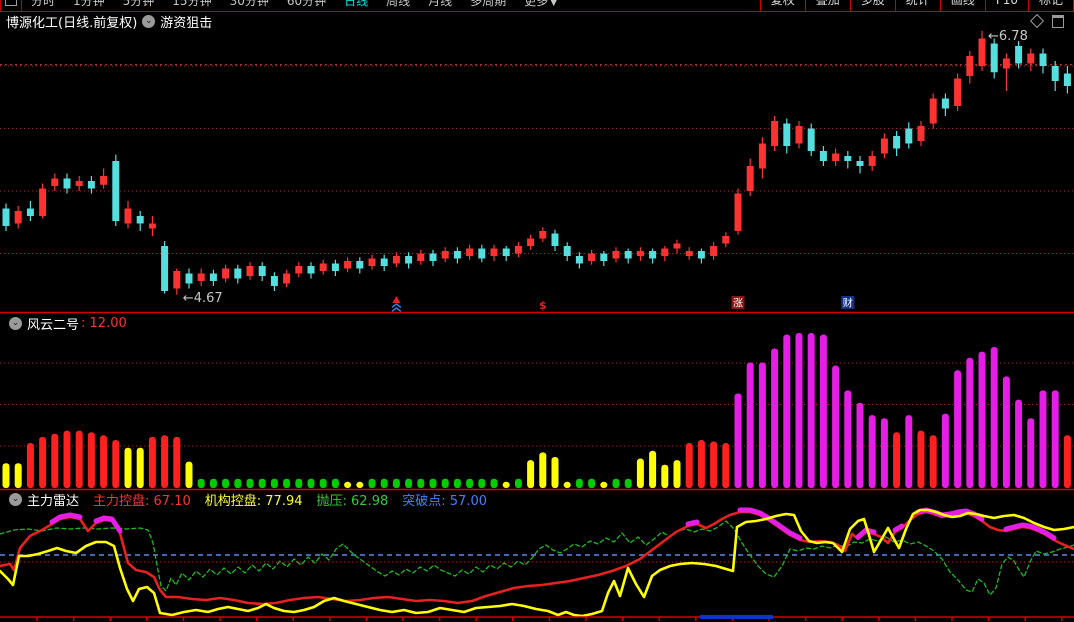 The height and width of the screenshot is (622, 1074). I want to click on svg-text: ←4.67, so click(203, 298).